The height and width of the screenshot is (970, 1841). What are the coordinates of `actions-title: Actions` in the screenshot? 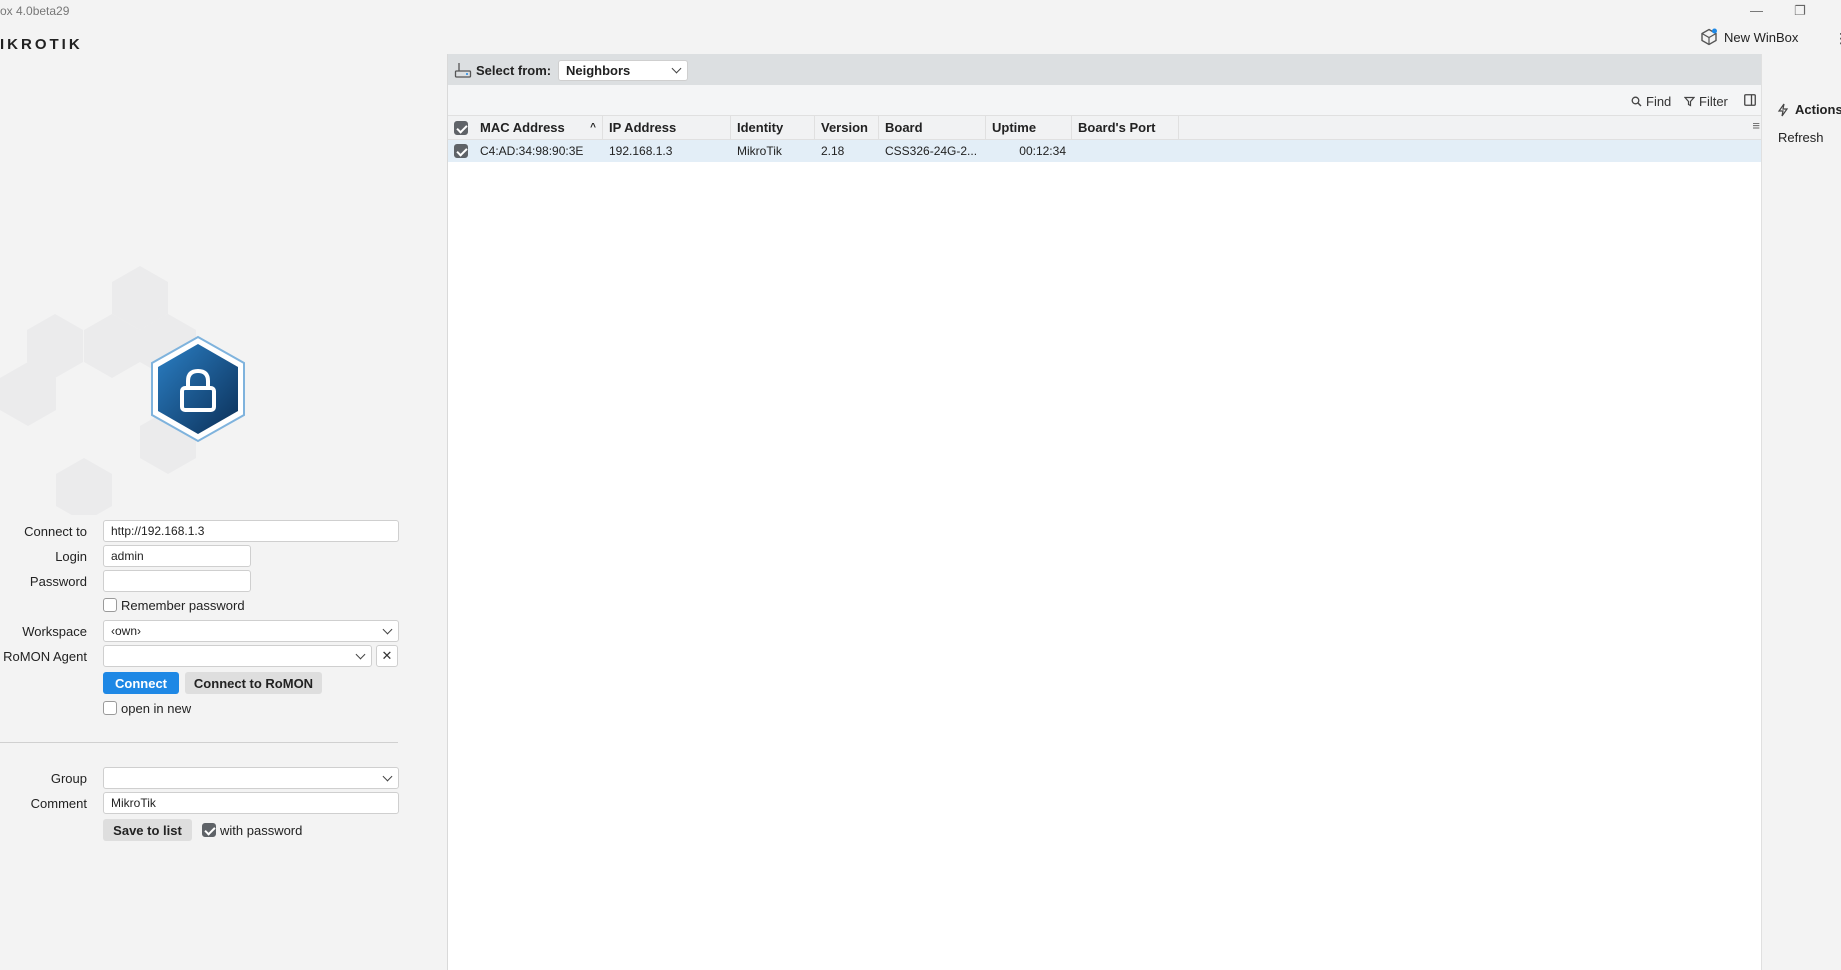 It's located at (1808, 109).